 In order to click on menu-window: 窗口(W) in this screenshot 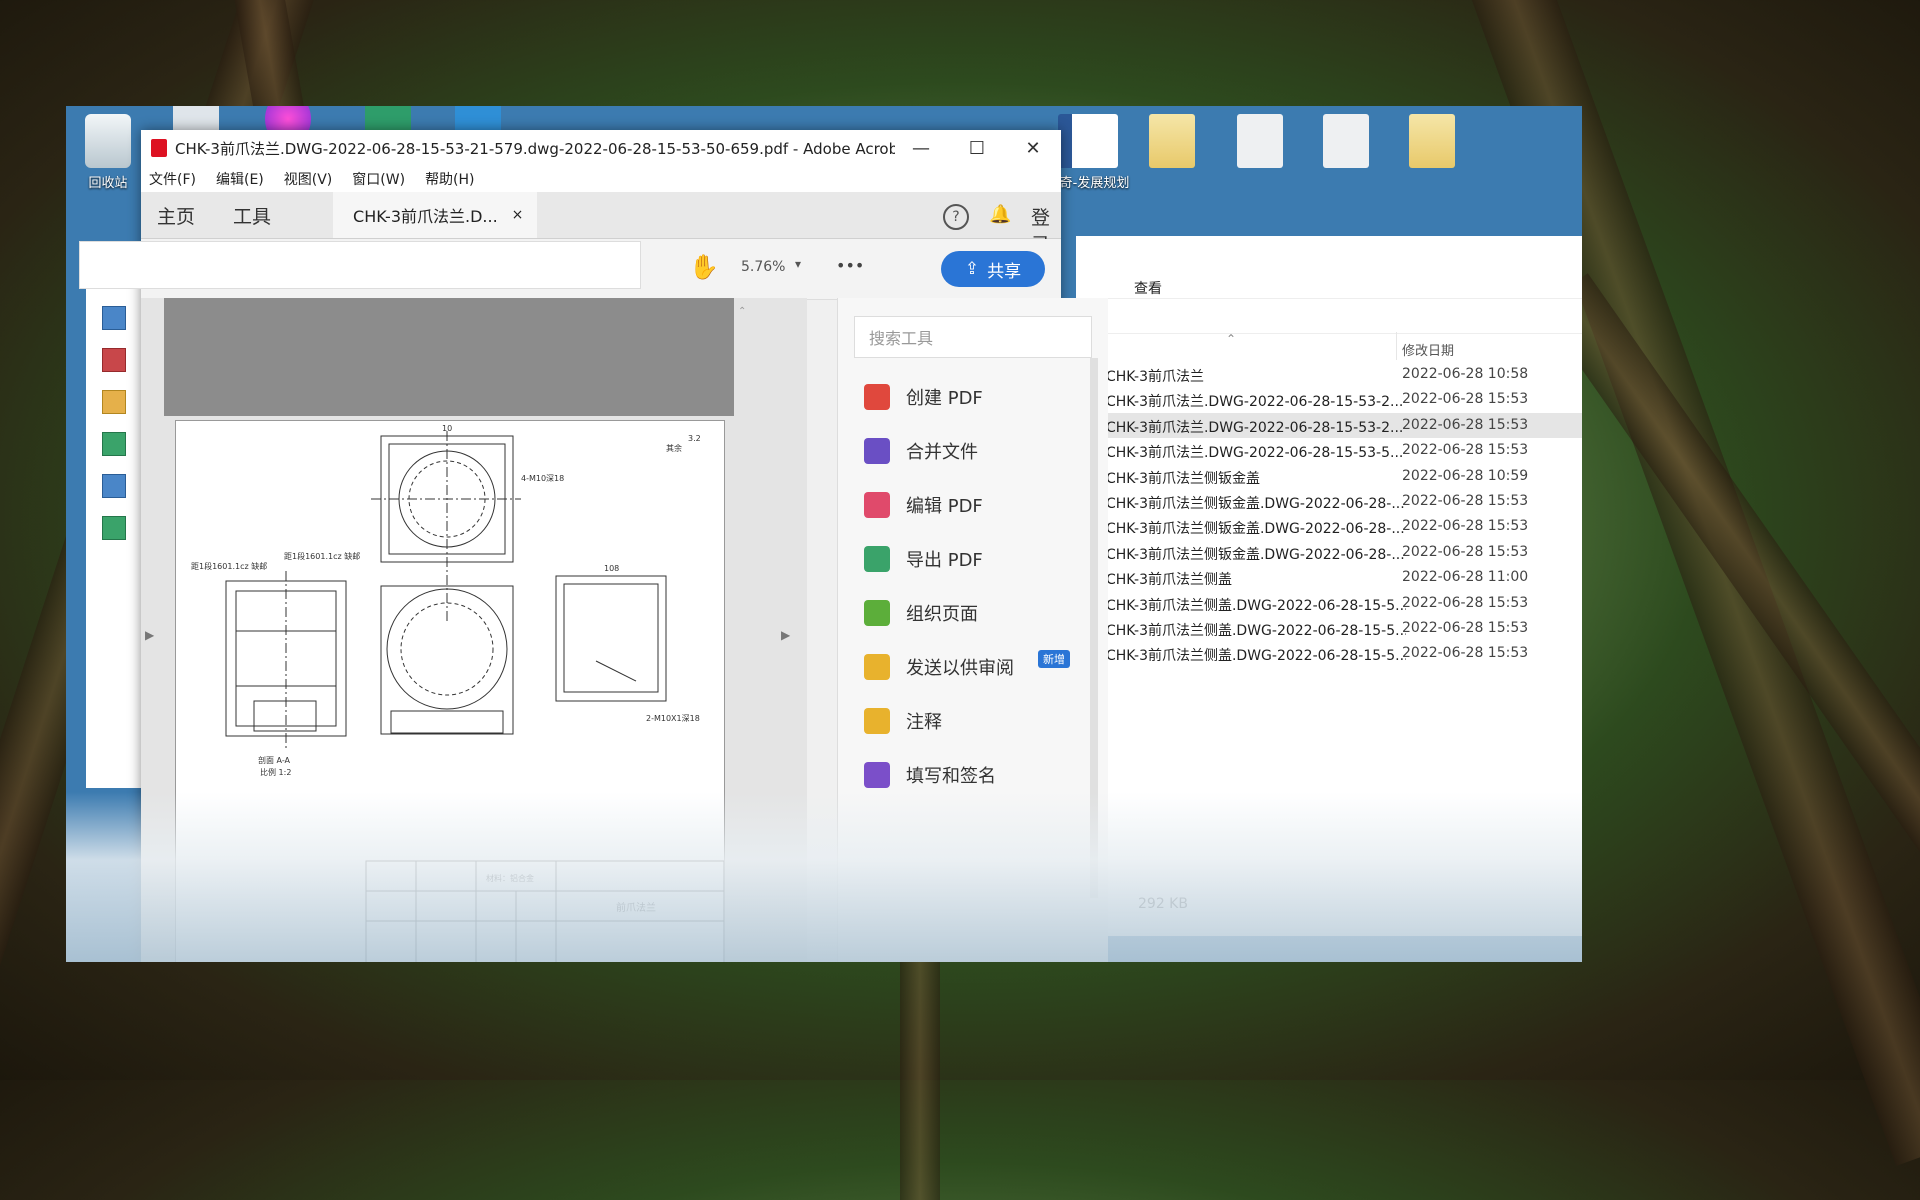, I will do `click(378, 179)`.